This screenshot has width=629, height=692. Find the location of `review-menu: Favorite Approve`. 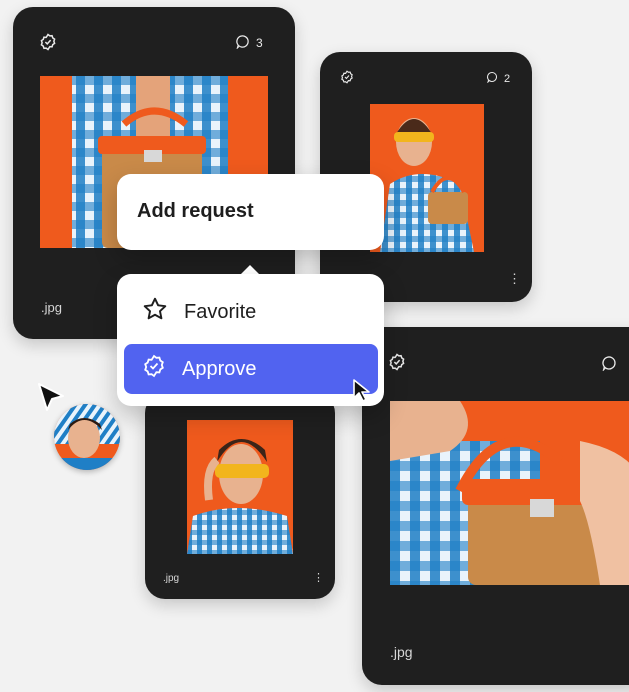

review-menu: Favorite Approve is located at coordinates (250, 340).